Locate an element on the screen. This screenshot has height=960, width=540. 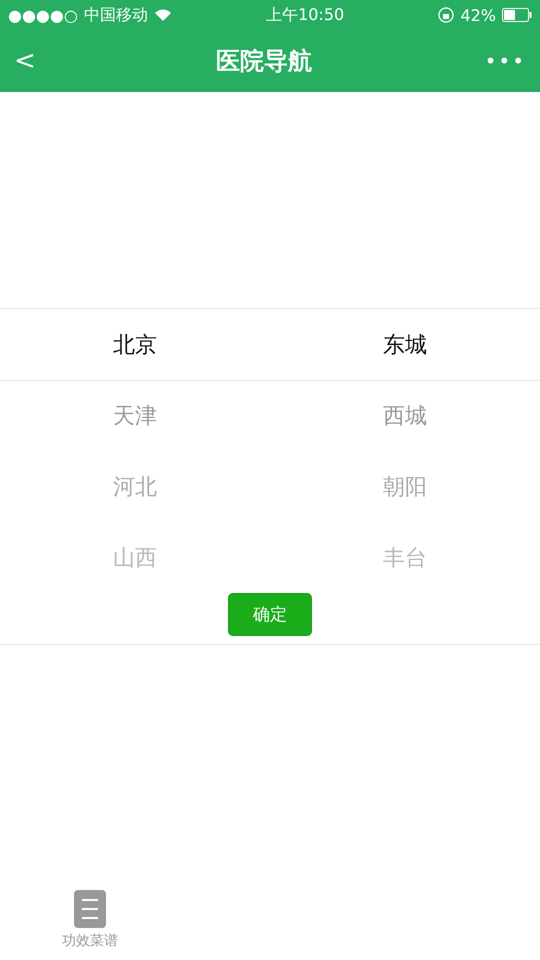
picker-option: 北京 is located at coordinates (135, 344).